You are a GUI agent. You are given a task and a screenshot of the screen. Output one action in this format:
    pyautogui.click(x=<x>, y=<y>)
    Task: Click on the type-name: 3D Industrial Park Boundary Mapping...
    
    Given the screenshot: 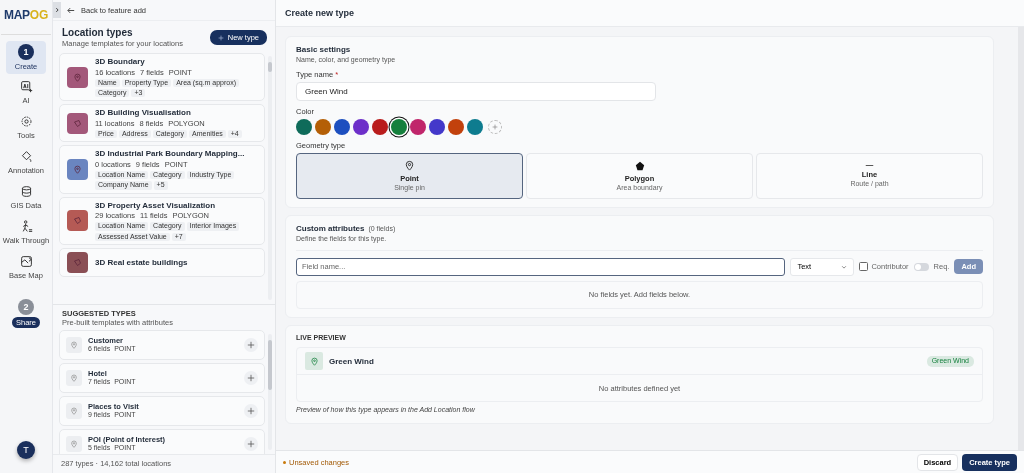 What is the action you would take?
    pyautogui.click(x=170, y=154)
    